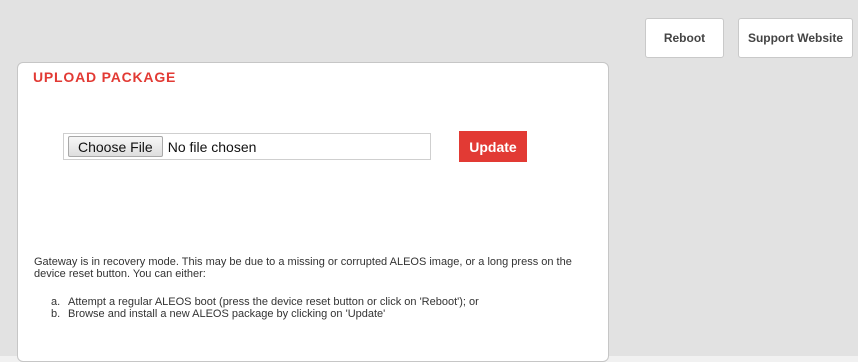 Image resolution: width=858 pixels, height=362 pixels. Describe the element at coordinates (212, 146) in the screenshot. I see `file-status-text: No file chosen` at that location.